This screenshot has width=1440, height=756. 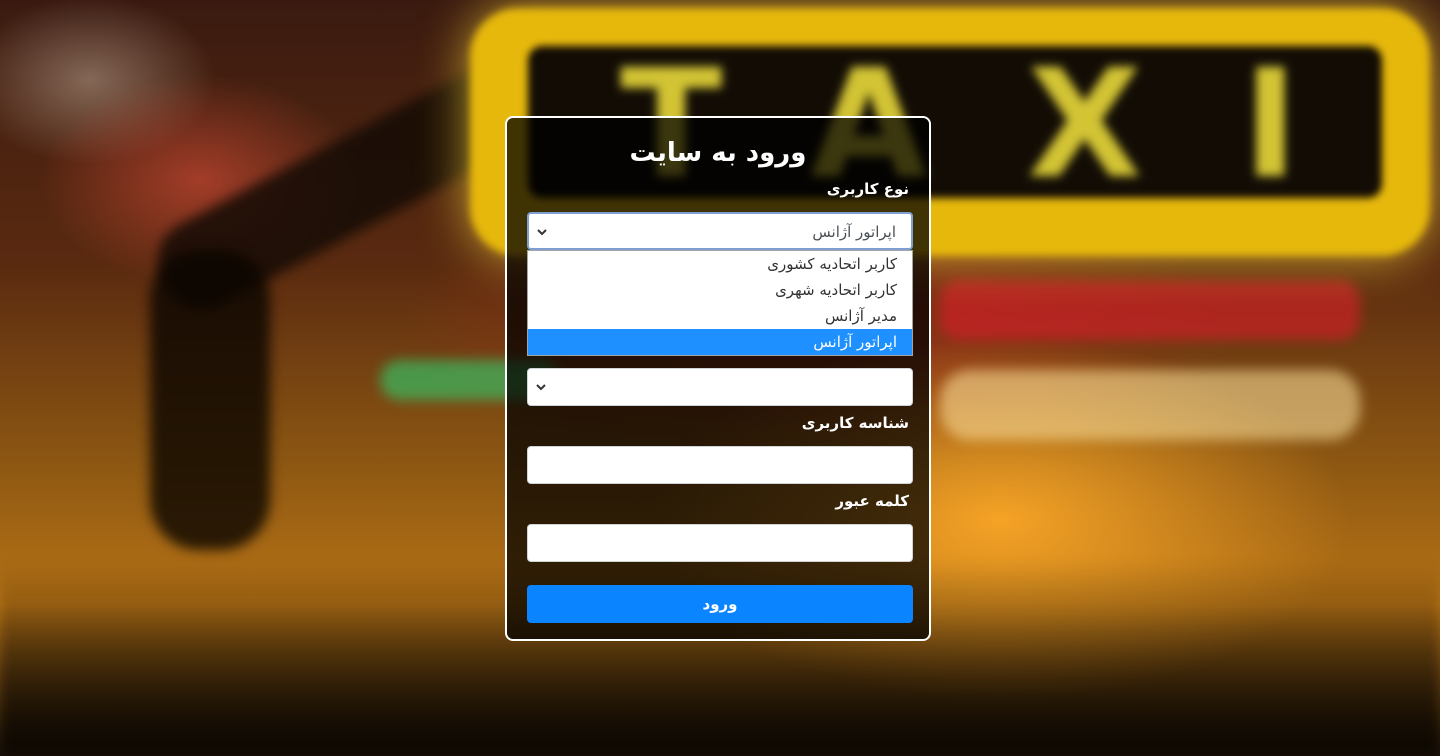 What do you see at coordinates (872, 501) in the screenshot?
I see `password-label: کلمه عبور` at bounding box center [872, 501].